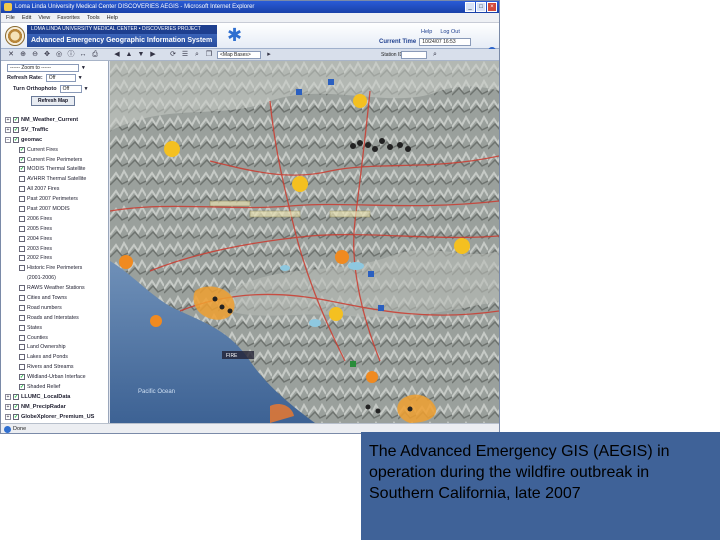 This screenshot has height=540, width=720. I want to click on station-id-input, so click(414, 55).